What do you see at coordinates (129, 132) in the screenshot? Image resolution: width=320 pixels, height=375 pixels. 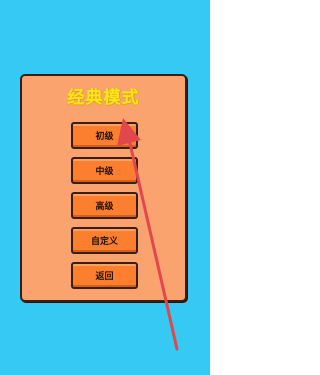 I see `arrow-head` at bounding box center [129, 132].